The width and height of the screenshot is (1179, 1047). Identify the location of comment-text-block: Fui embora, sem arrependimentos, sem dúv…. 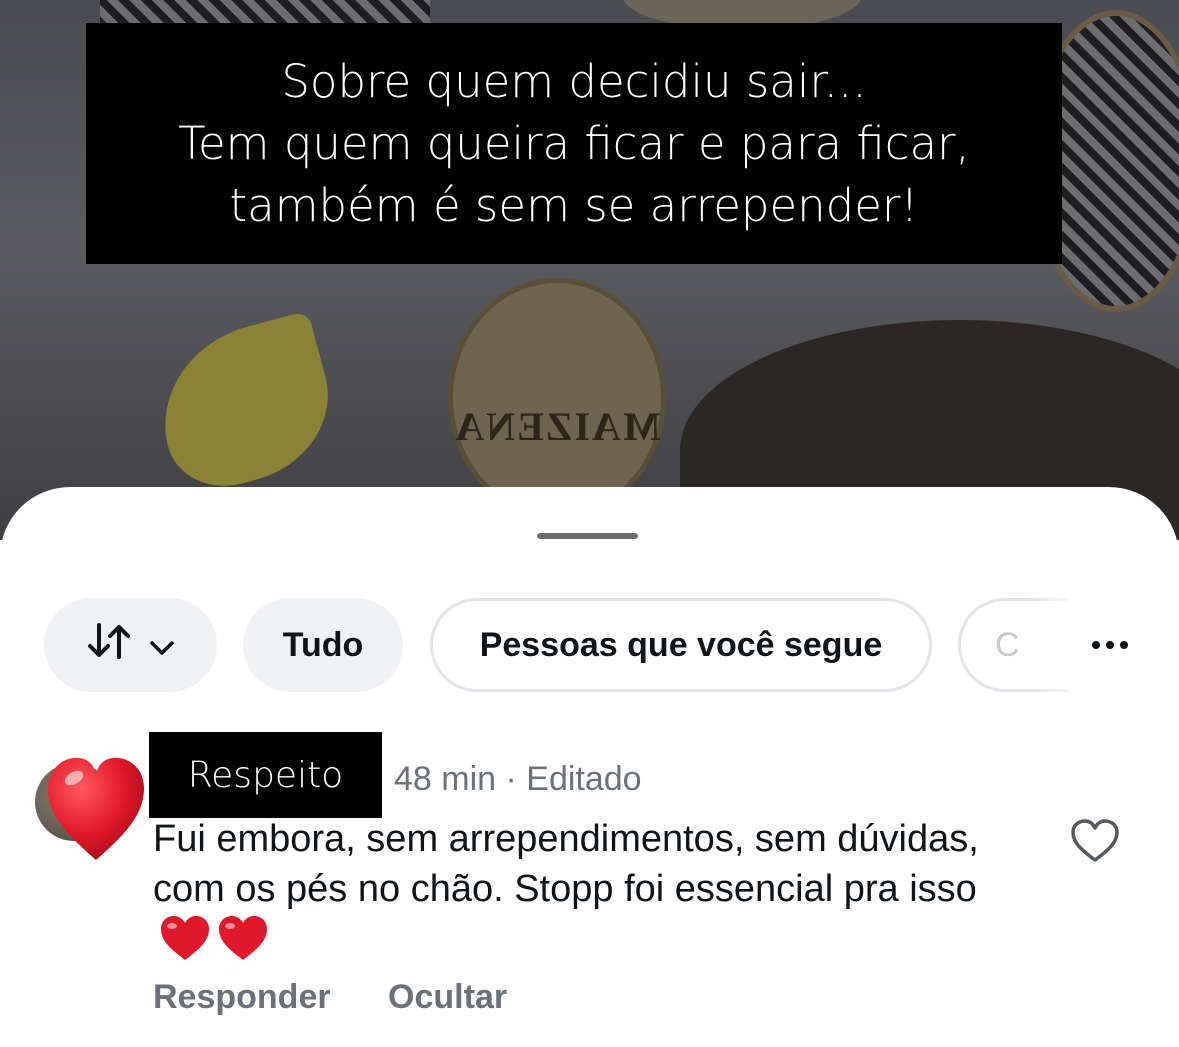
(578, 894).